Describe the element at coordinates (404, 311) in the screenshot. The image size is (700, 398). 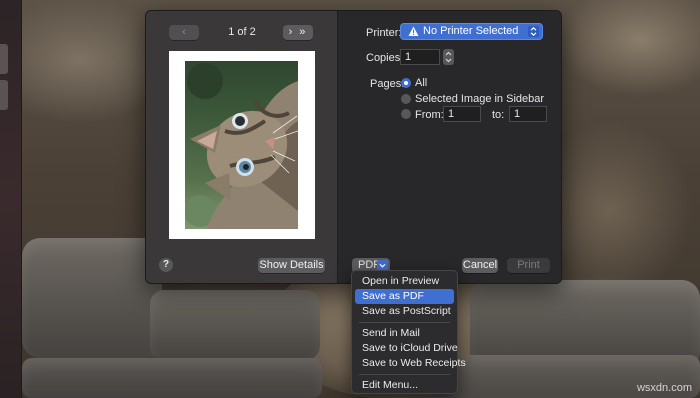
I see `menu-item-save-as-postscript: Save as PostScript` at that location.